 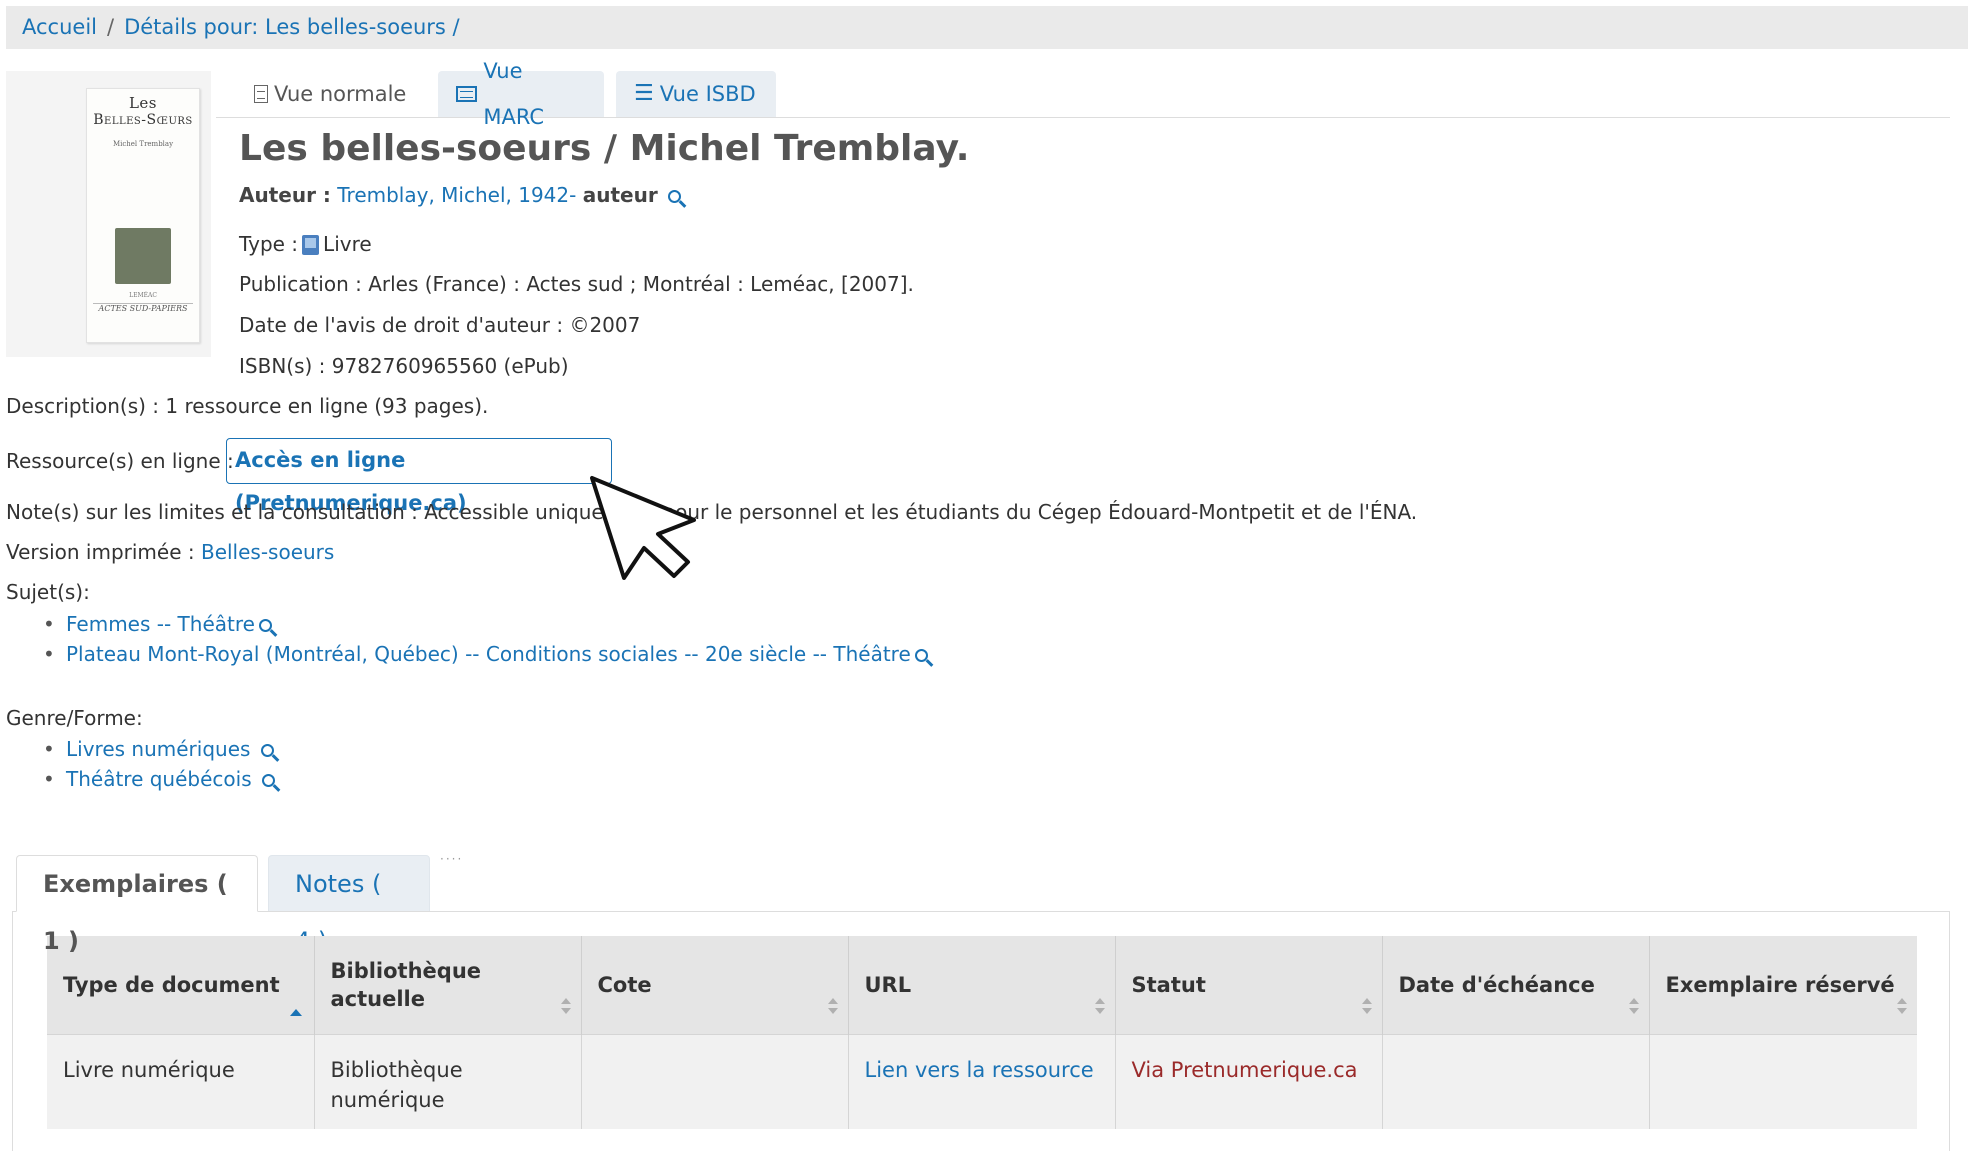 I want to click on cell-type: Livre numérique, so click(x=181, y=1081).